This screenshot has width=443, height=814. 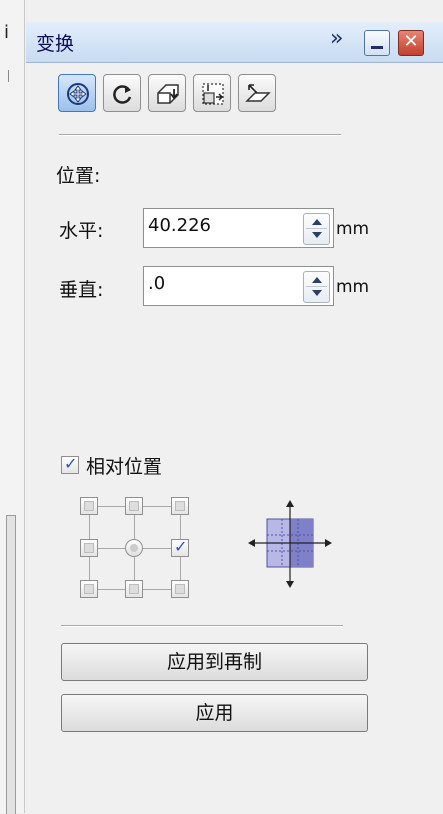 I want to click on anchor-middle-right, so click(x=180, y=547).